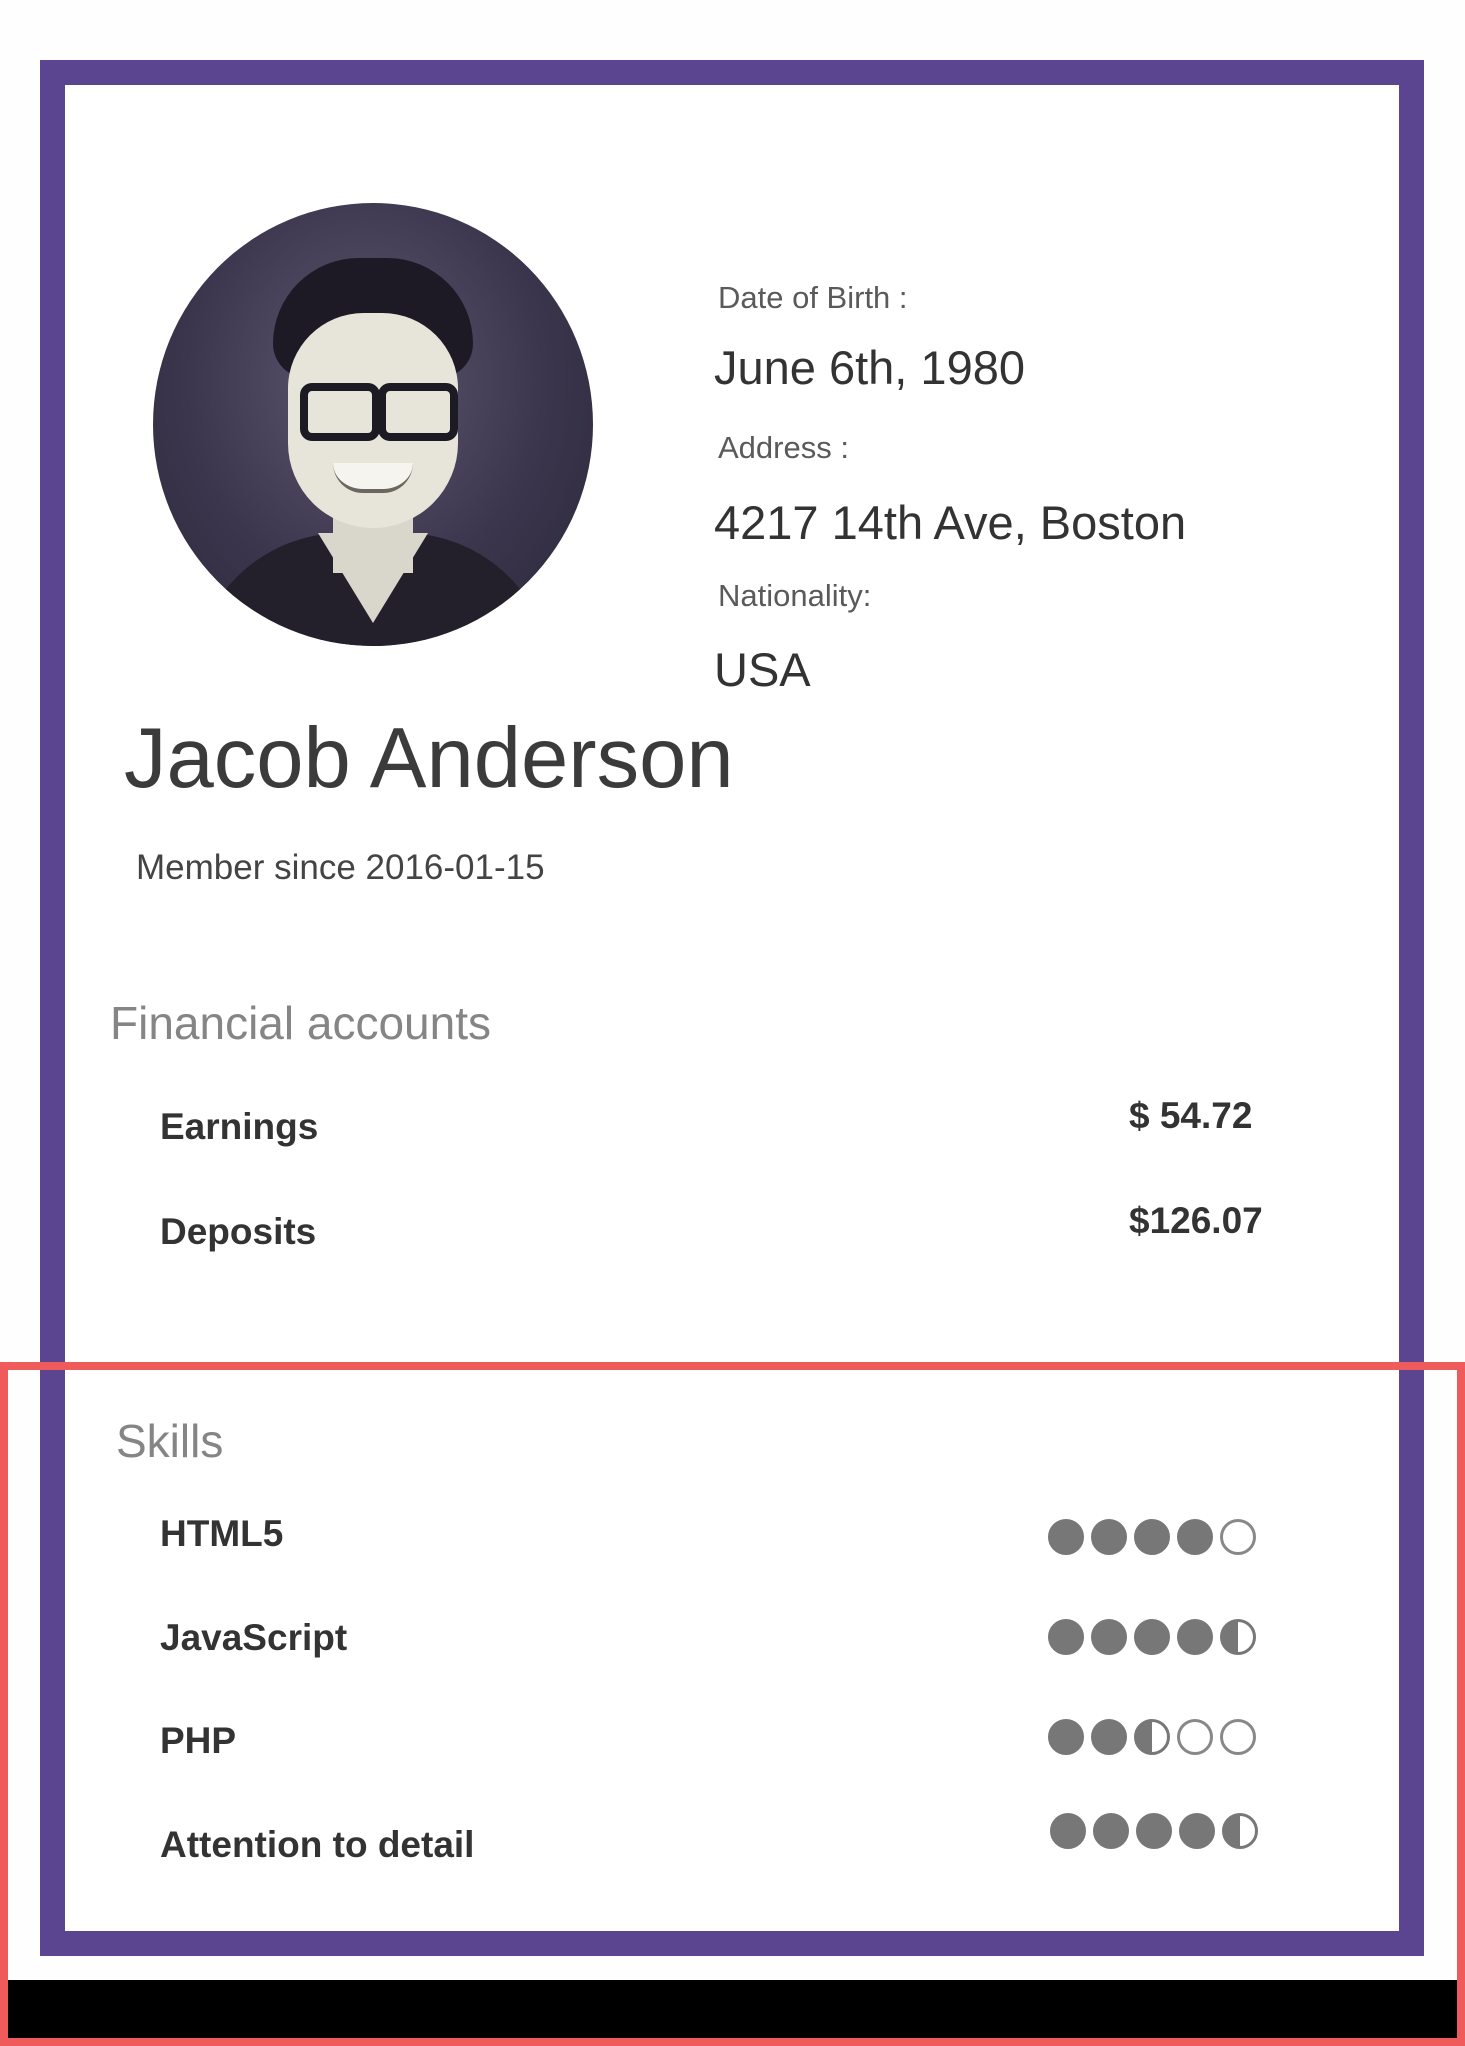 This screenshot has width=1465, height=2046. Describe the element at coordinates (300, 1023) in the screenshot. I see `financial-title: Financial accounts` at that location.